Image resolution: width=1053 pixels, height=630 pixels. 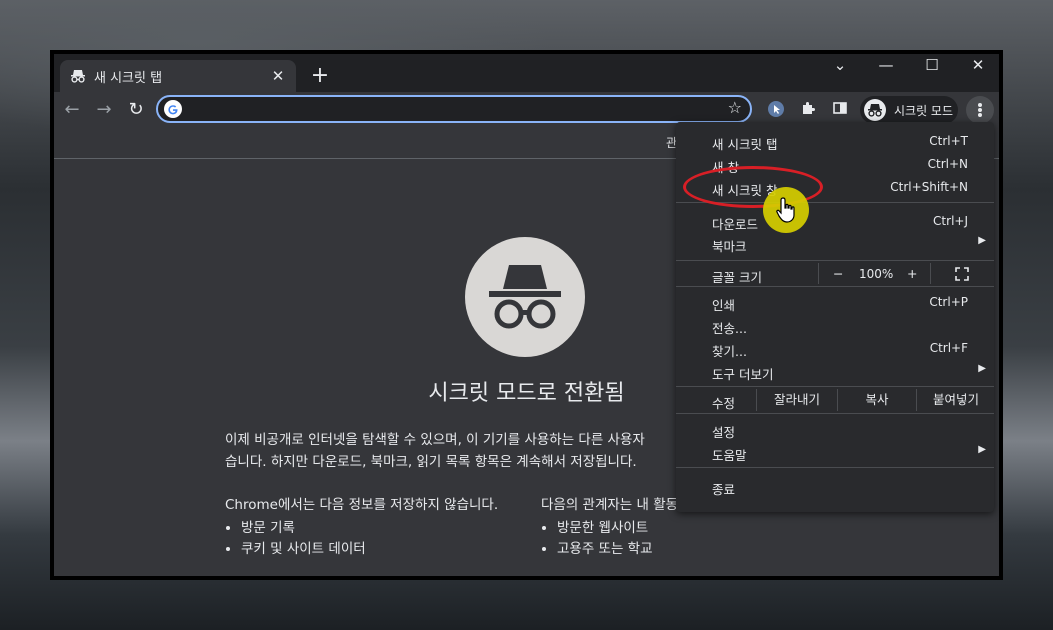 I want to click on more-menu-button, so click(x=980, y=110).